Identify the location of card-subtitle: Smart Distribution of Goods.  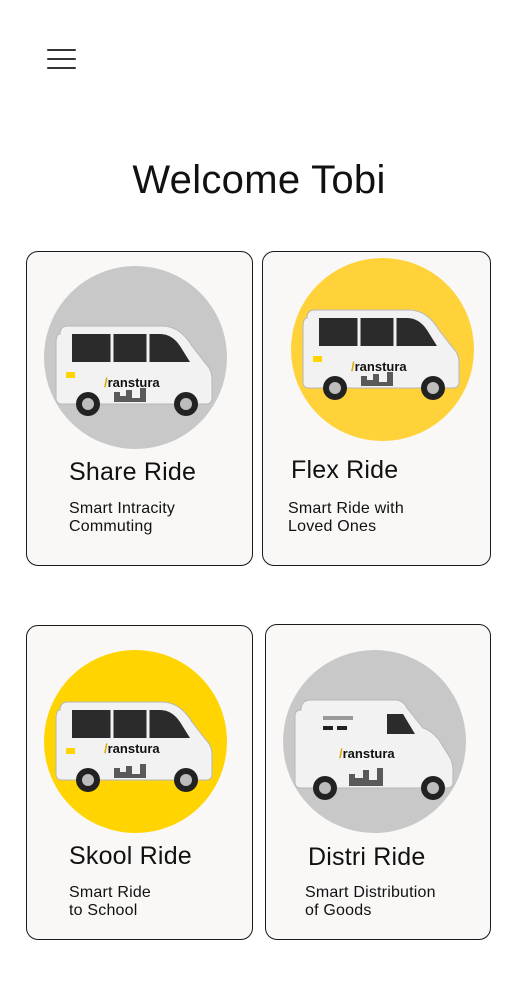
(370, 901).